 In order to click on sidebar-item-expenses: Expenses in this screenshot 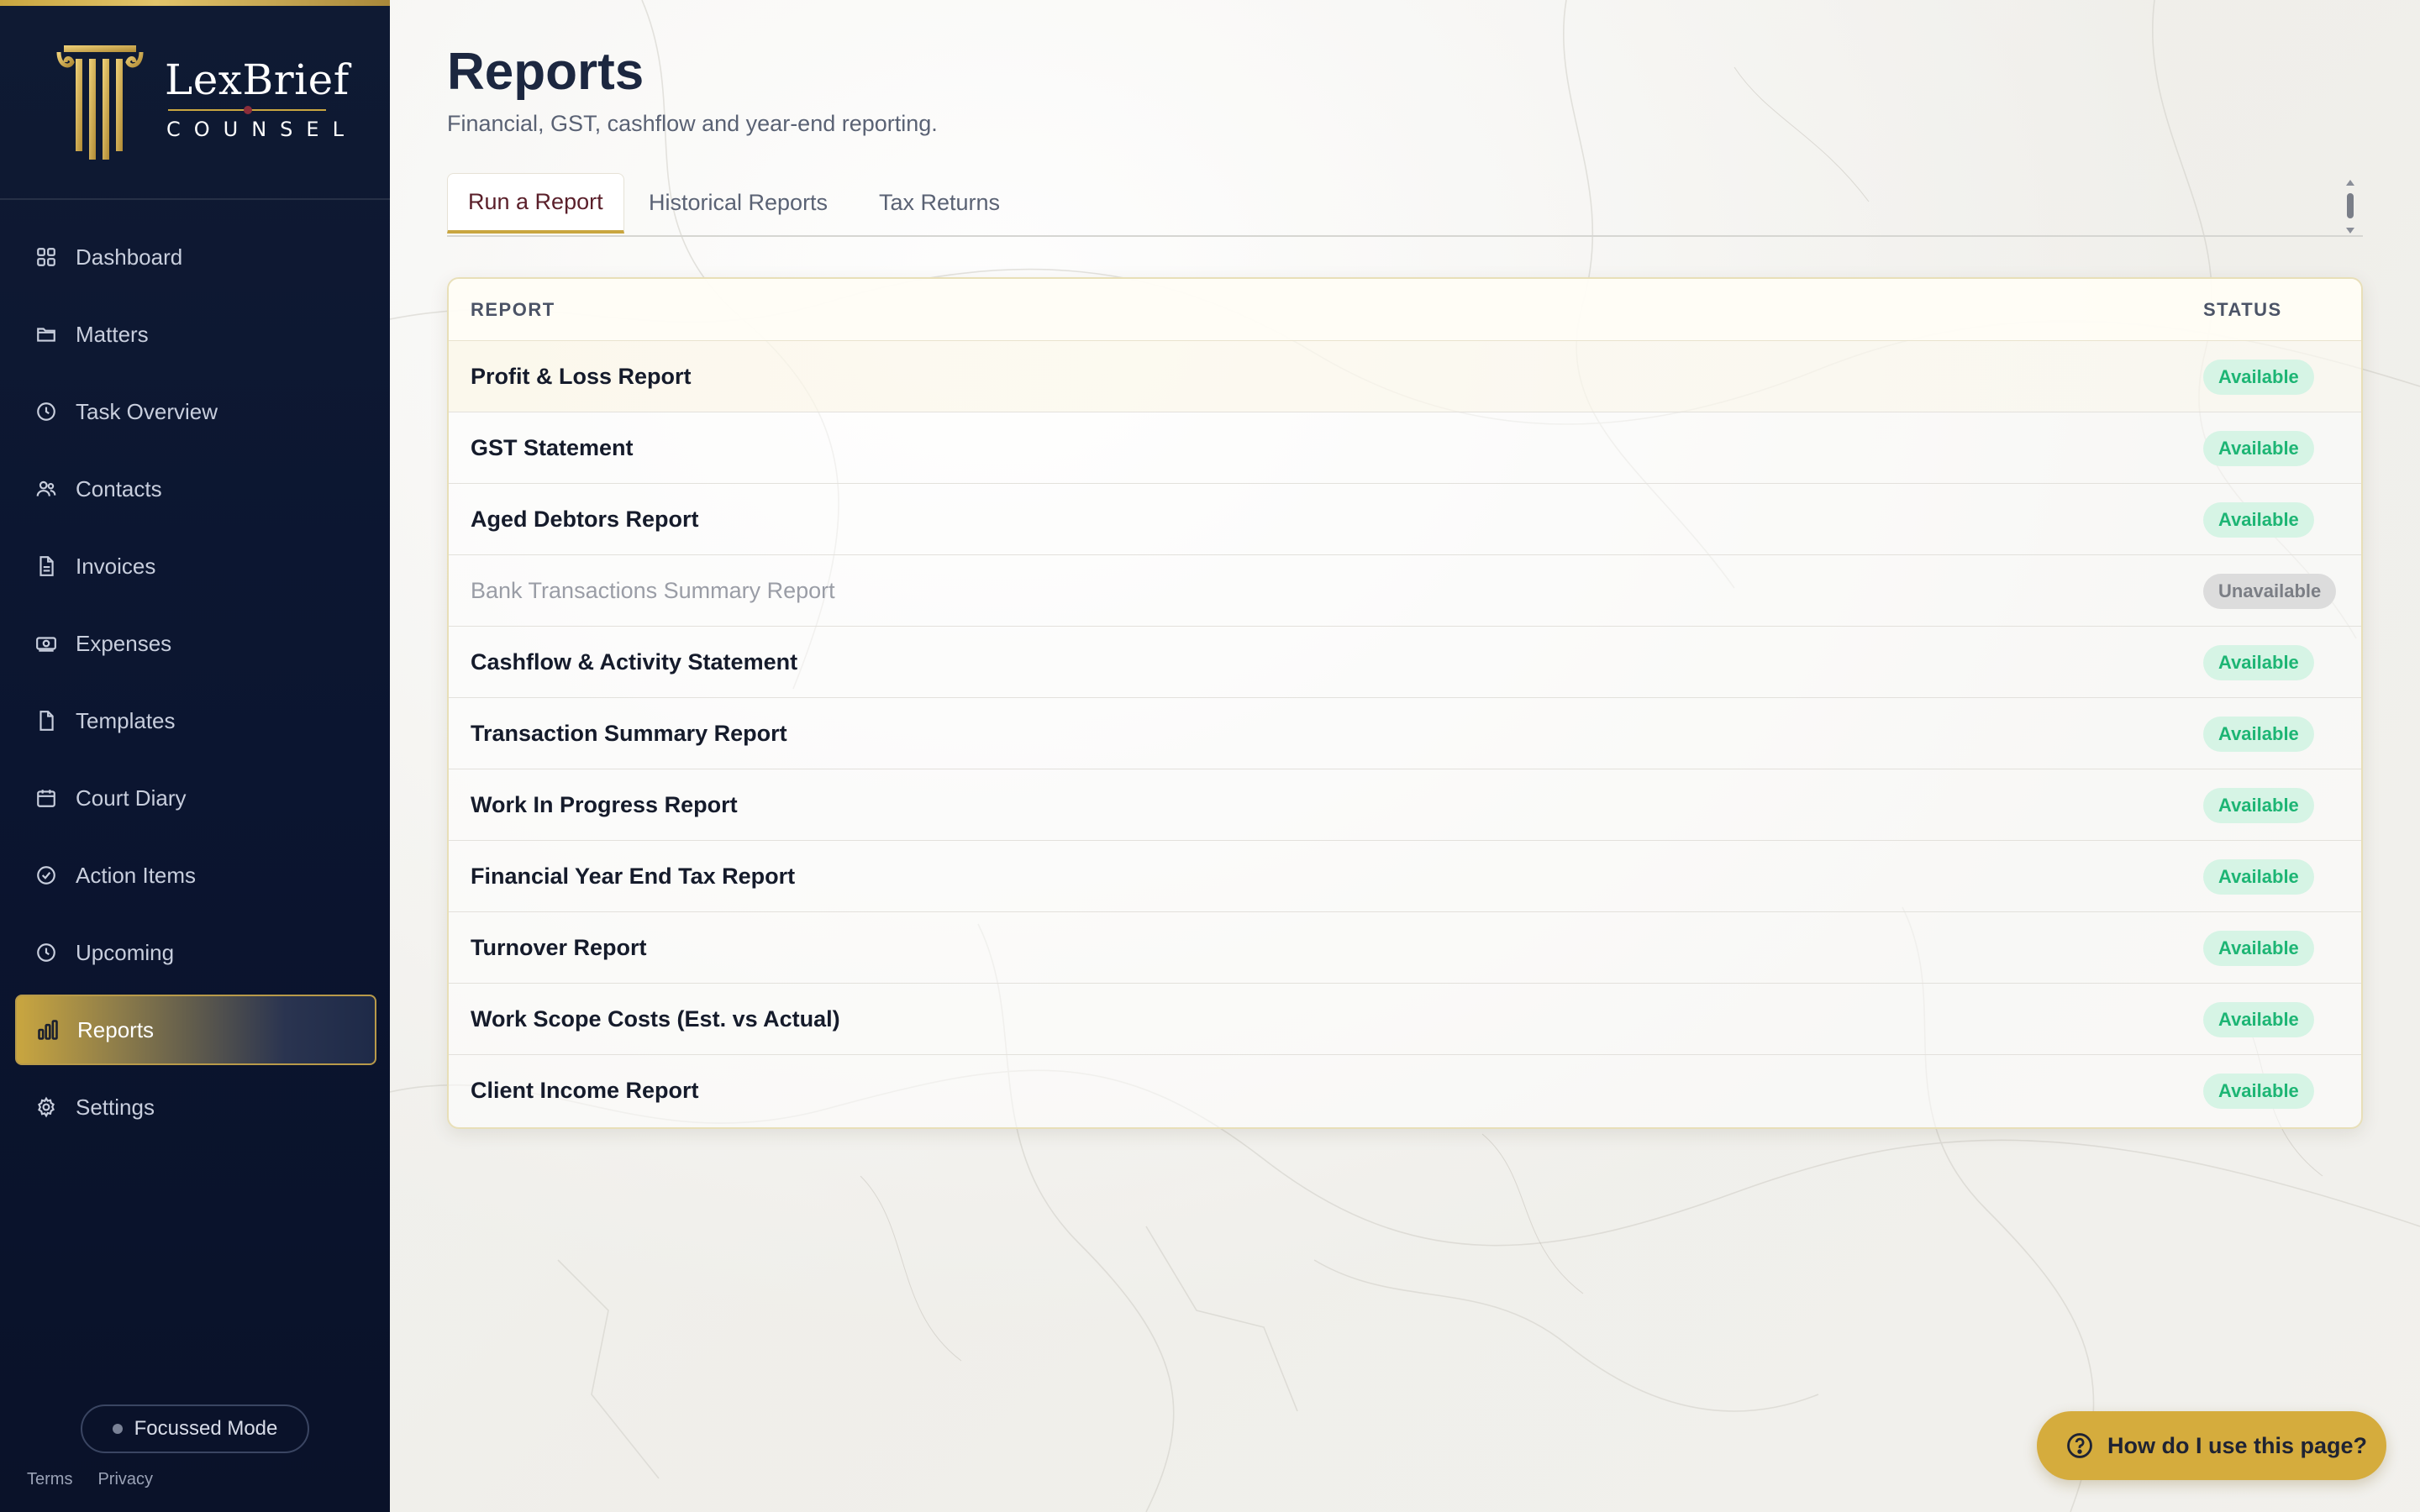, I will do `click(195, 643)`.